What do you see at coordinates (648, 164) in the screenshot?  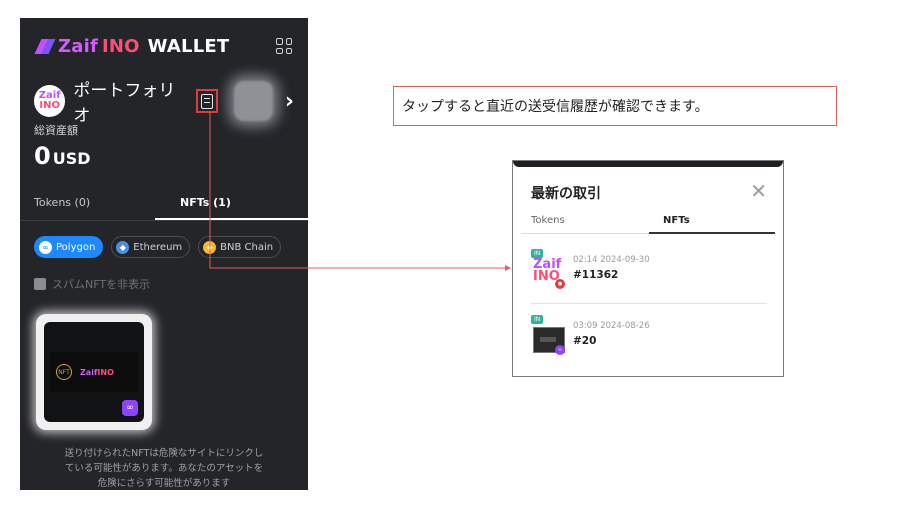 I see `panel-top-bar` at bounding box center [648, 164].